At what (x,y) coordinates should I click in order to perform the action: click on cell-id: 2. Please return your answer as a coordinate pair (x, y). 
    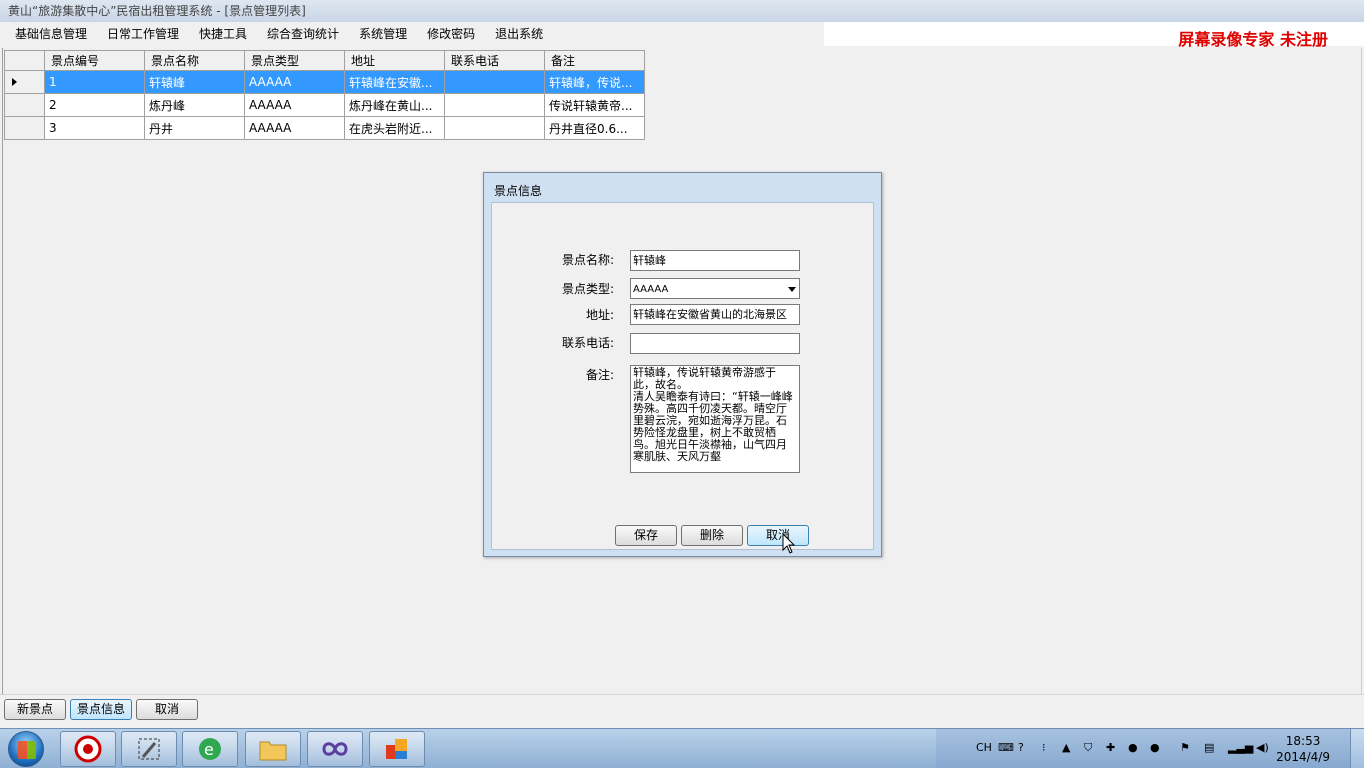
    Looking at the image, I should click on (94, 105).